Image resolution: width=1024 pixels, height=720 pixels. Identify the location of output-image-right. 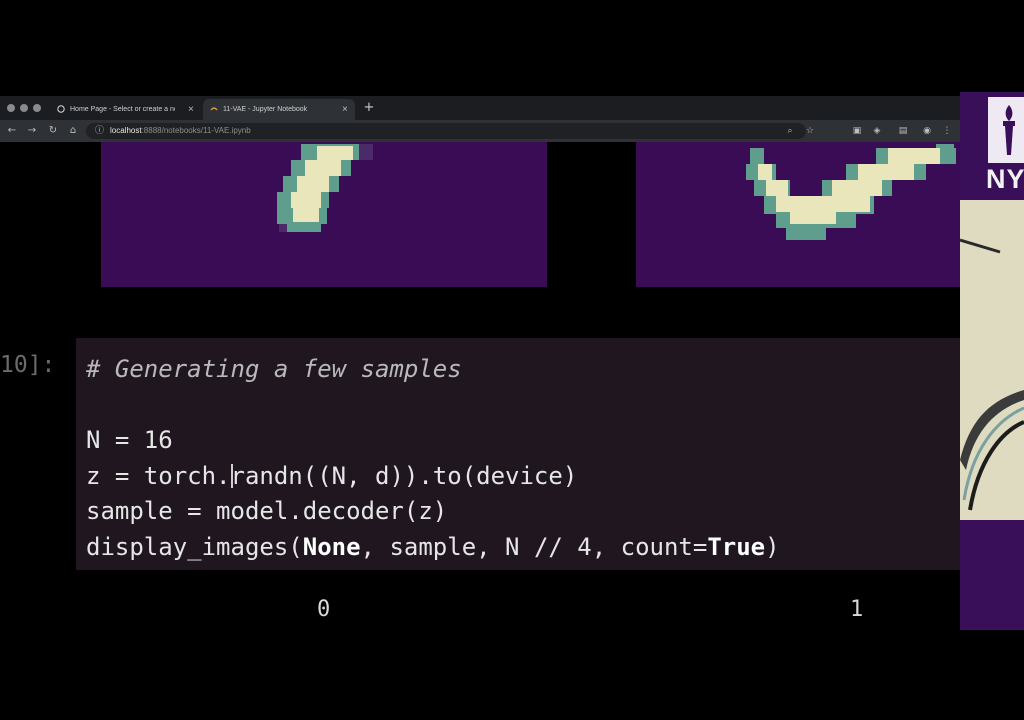
(798, 214).